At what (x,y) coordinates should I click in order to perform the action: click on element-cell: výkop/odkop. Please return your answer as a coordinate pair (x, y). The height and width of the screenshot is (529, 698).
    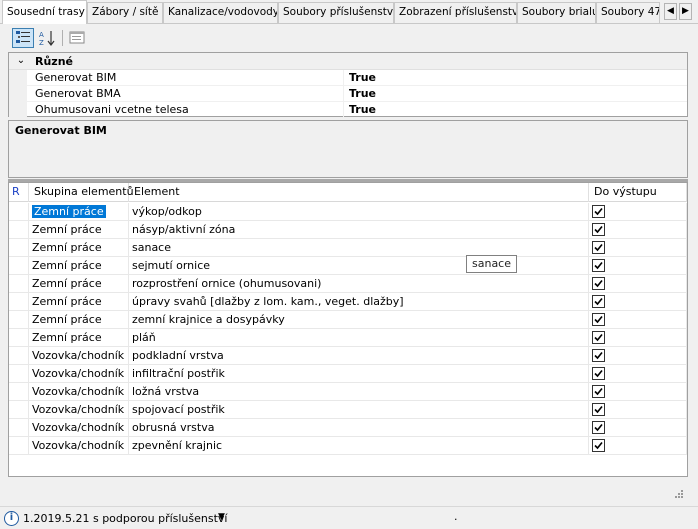
    Looking at the image, I should click on (359, 212).